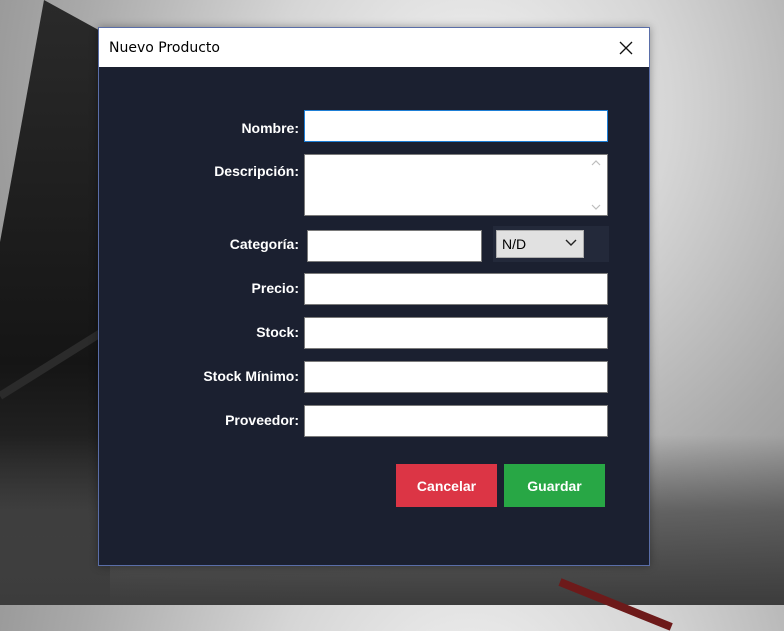 This screenshot has height=631, width=784. Describe the element at coordinates (256, 171) in the screenshot. I see `descripcion-label: Descripción:` at that location.